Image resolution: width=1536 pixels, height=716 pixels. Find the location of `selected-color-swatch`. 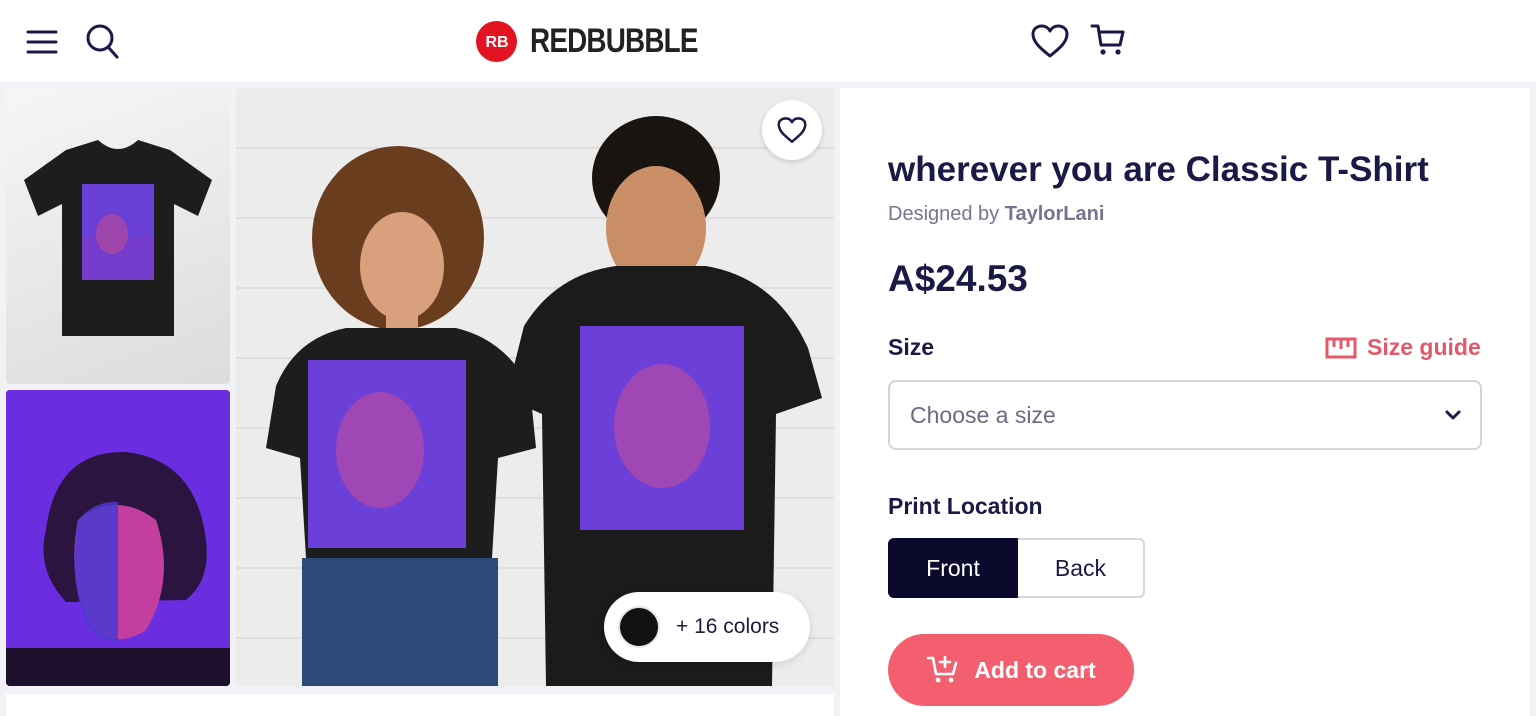

selected-color-swatch is located at coordinates (639, 627).